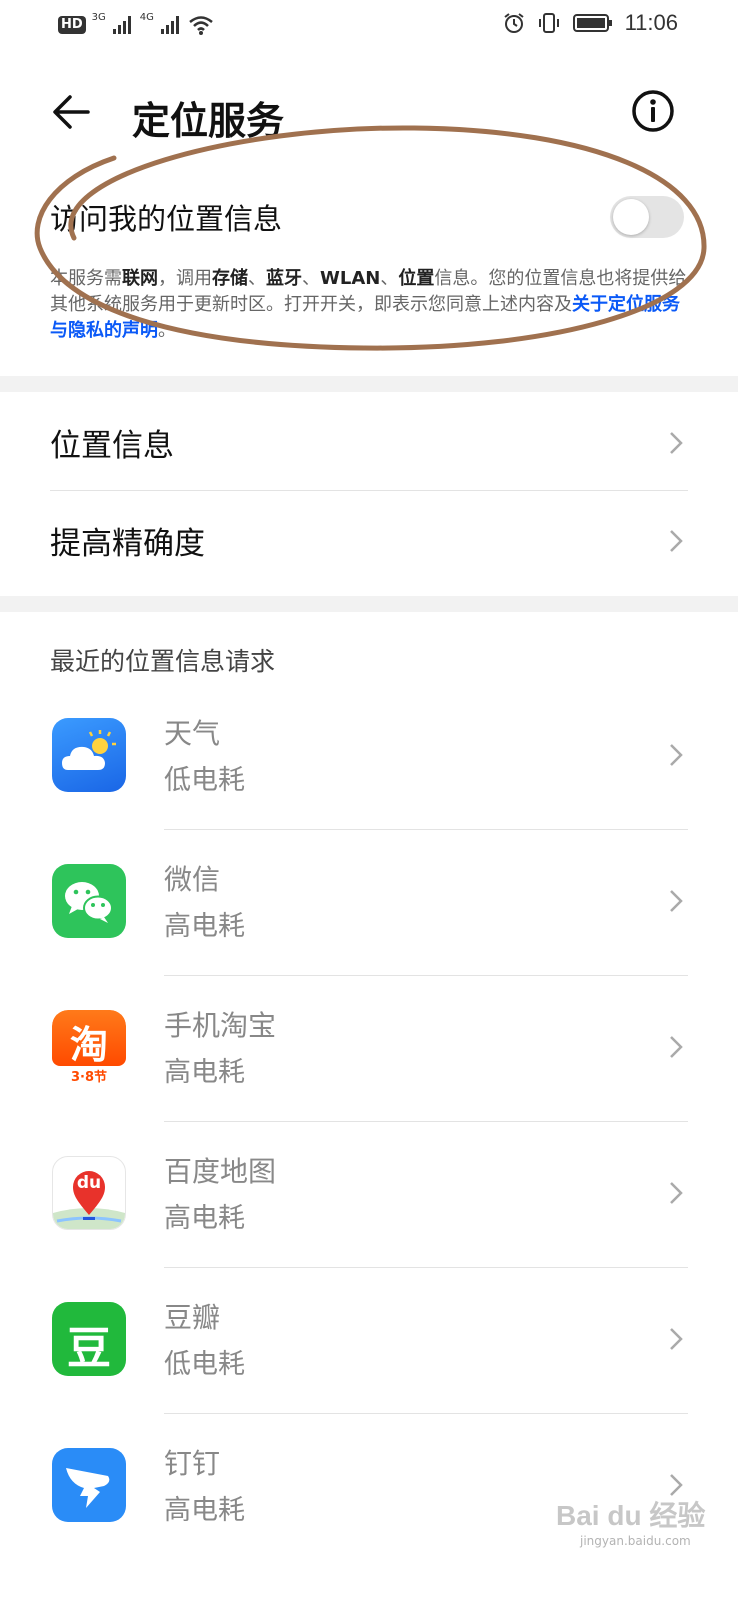  I want to click on back-button, so click(72, 112).